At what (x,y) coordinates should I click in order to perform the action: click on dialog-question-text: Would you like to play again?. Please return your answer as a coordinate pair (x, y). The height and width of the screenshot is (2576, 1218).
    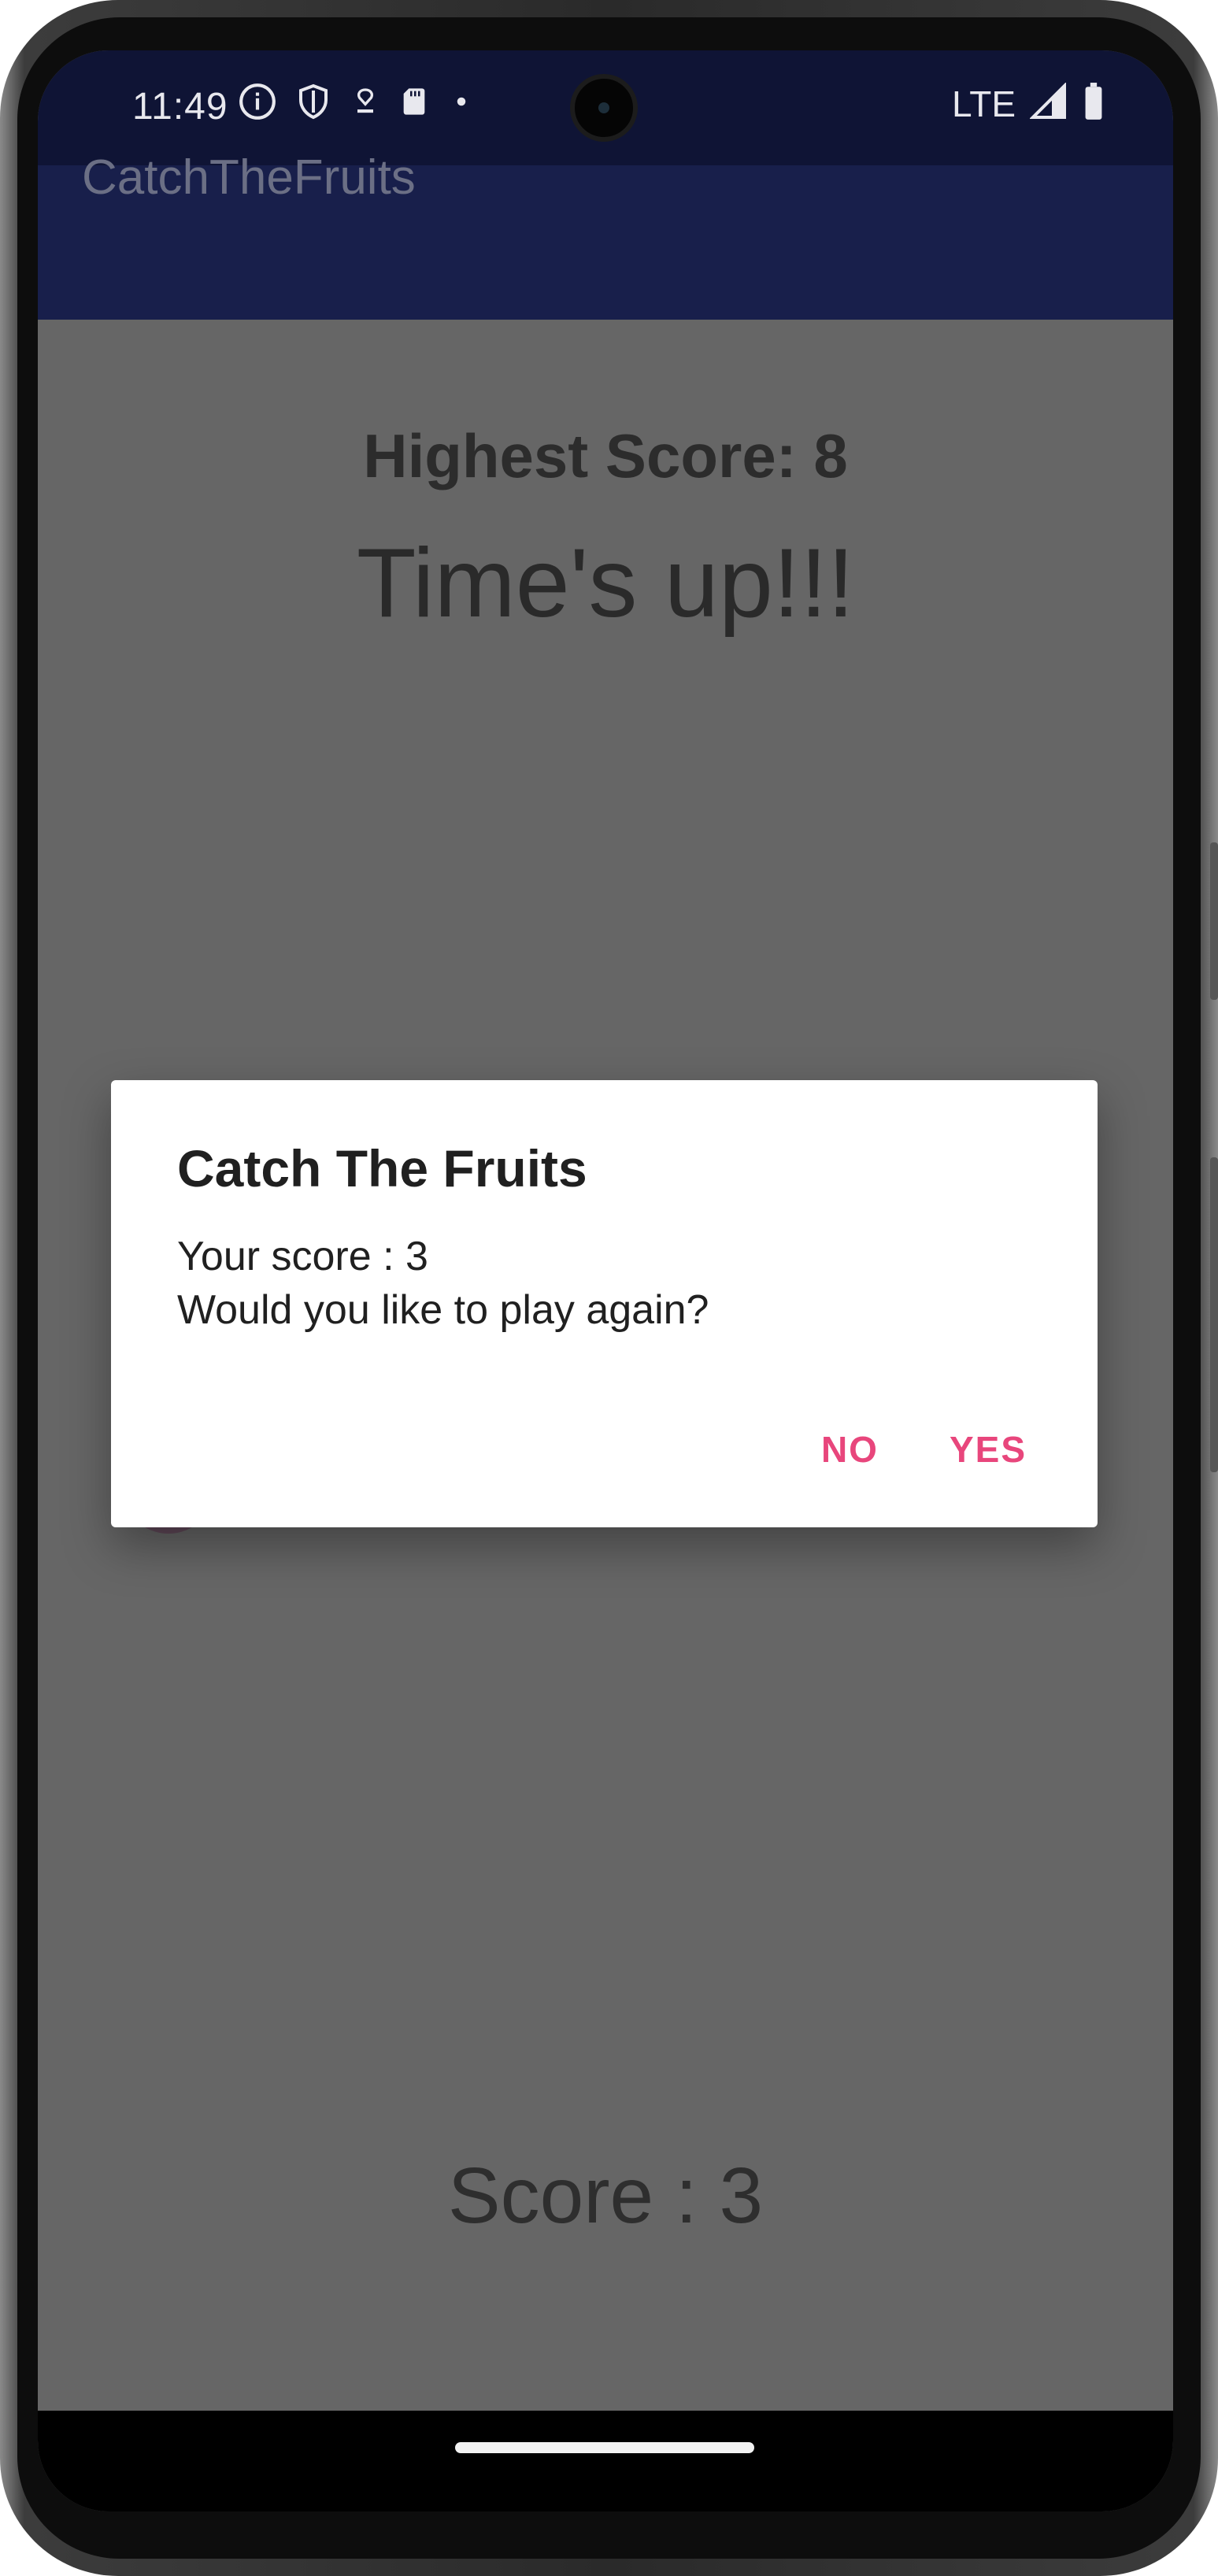
    Looking at the image, I should click on (443, 1310).